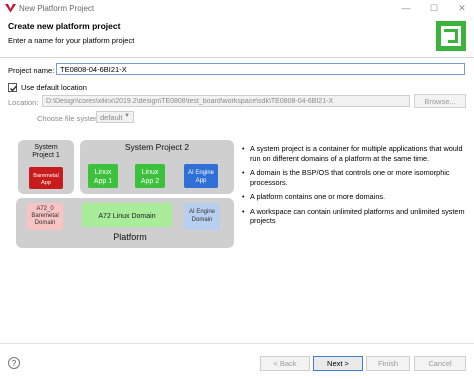 This screenshot has width=474, height=379. What do you see at coordinates (127, 116) in the screenshot?
I see `chevron-down-icon: ▼` at bounding box center [127, 116].